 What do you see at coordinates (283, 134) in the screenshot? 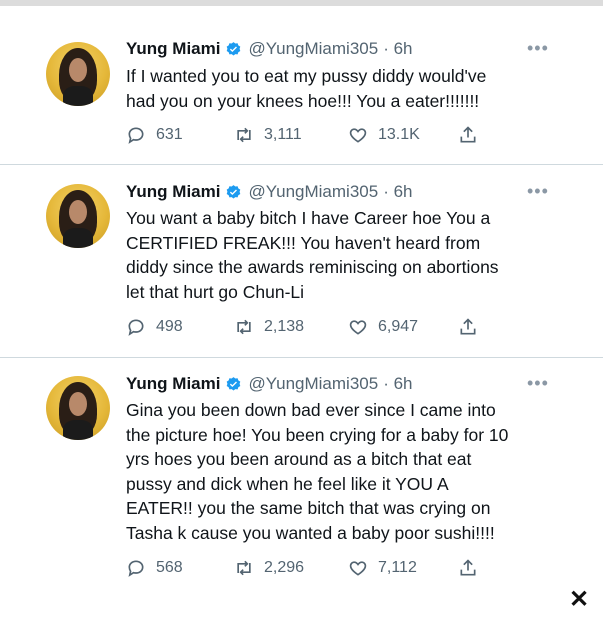
I see `retweet-count: 3,111` at bounding box center [283, 134].